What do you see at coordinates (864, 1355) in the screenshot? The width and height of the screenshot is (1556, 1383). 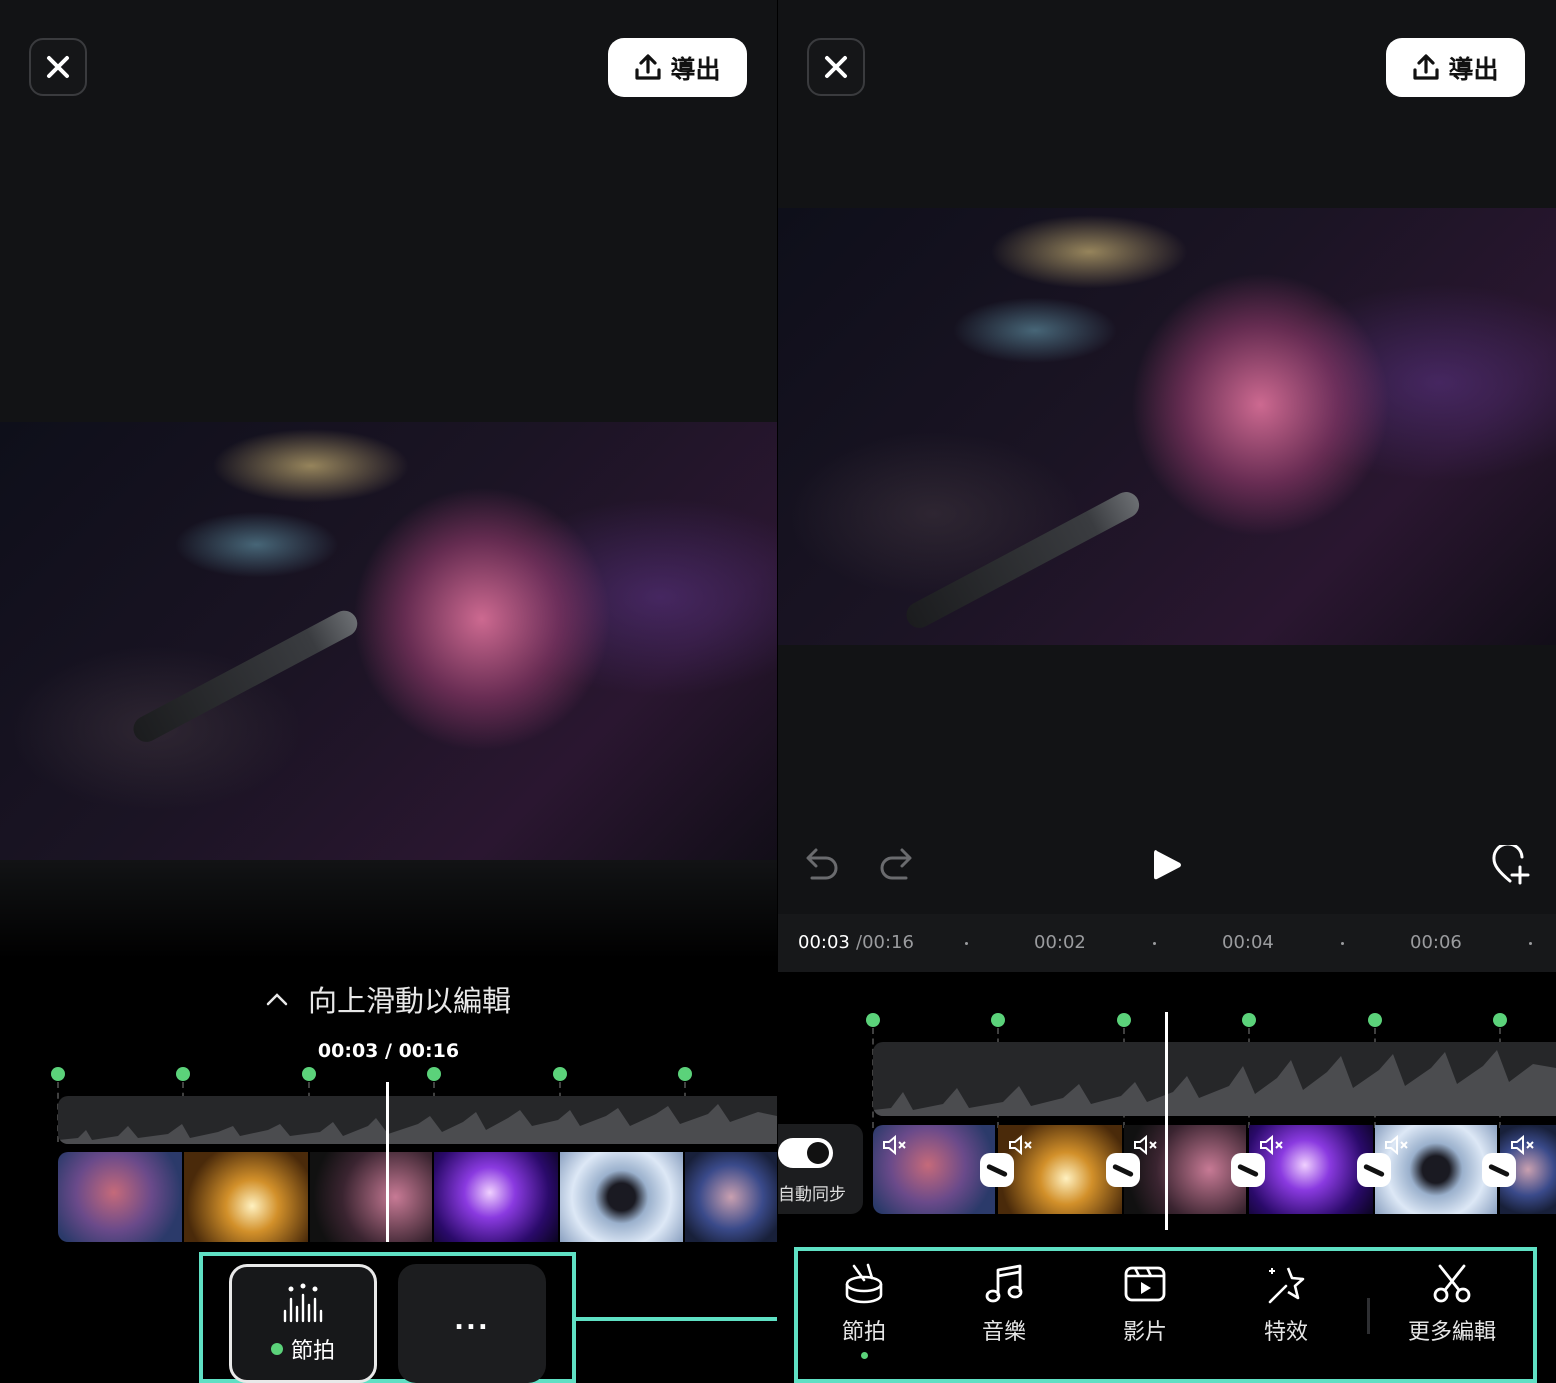 I see `active-tab-indicator` at bounding box center [864, 1355].